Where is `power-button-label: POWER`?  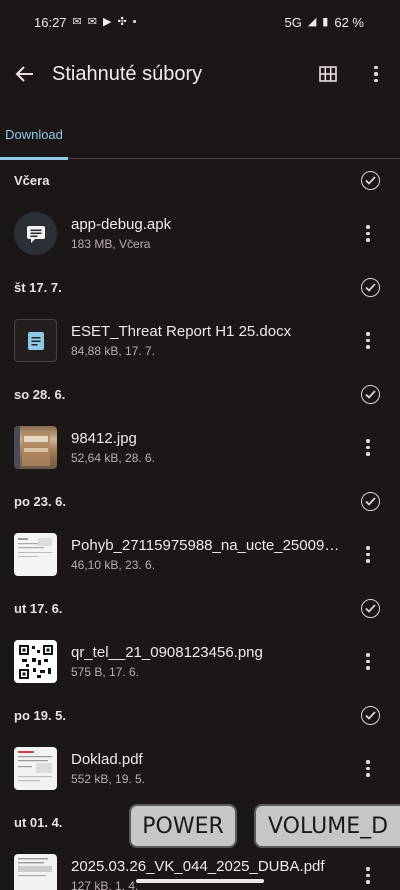 power-button-label: POWER is located at coordinates (183, 826).